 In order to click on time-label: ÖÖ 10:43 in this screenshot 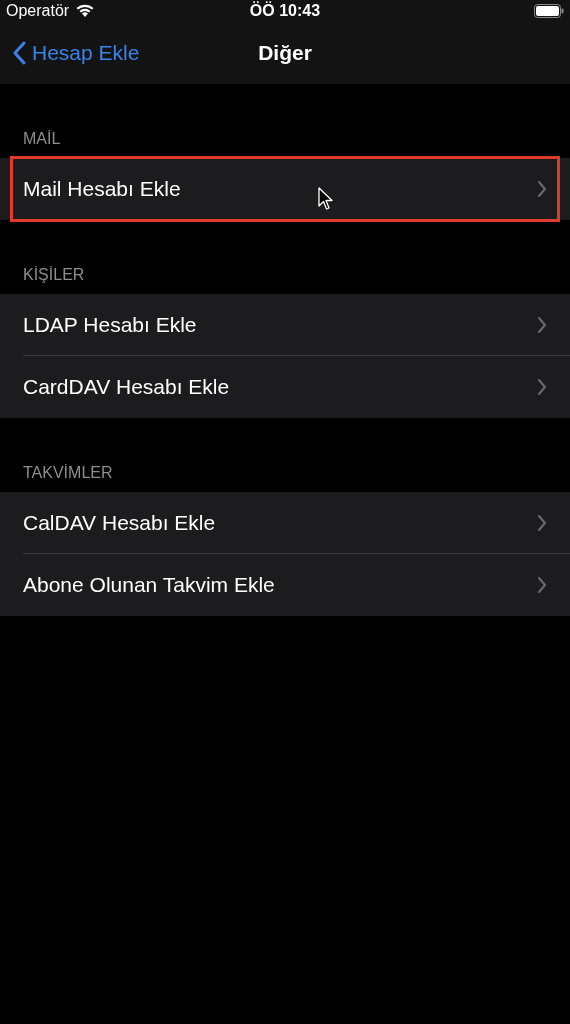, I will do `click(285, 11)`.